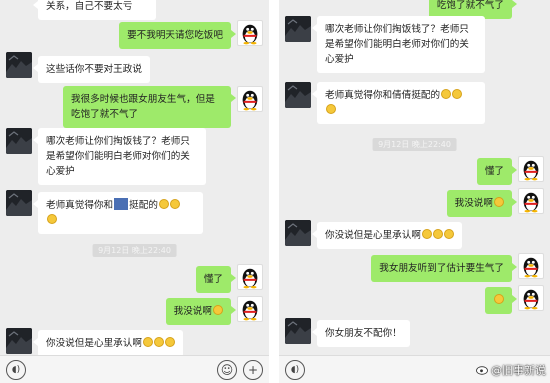 This screenshot has width=550, height=383. I want to click on message-bubble: 这些话你不要对王政说, so click(91, 69).